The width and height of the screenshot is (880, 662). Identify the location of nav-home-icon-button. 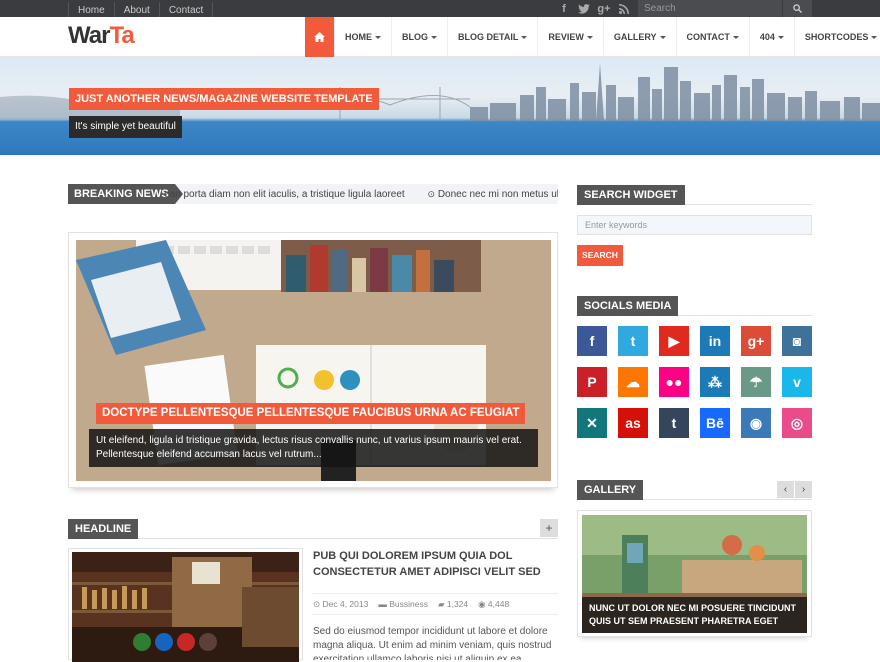
(319, 37).